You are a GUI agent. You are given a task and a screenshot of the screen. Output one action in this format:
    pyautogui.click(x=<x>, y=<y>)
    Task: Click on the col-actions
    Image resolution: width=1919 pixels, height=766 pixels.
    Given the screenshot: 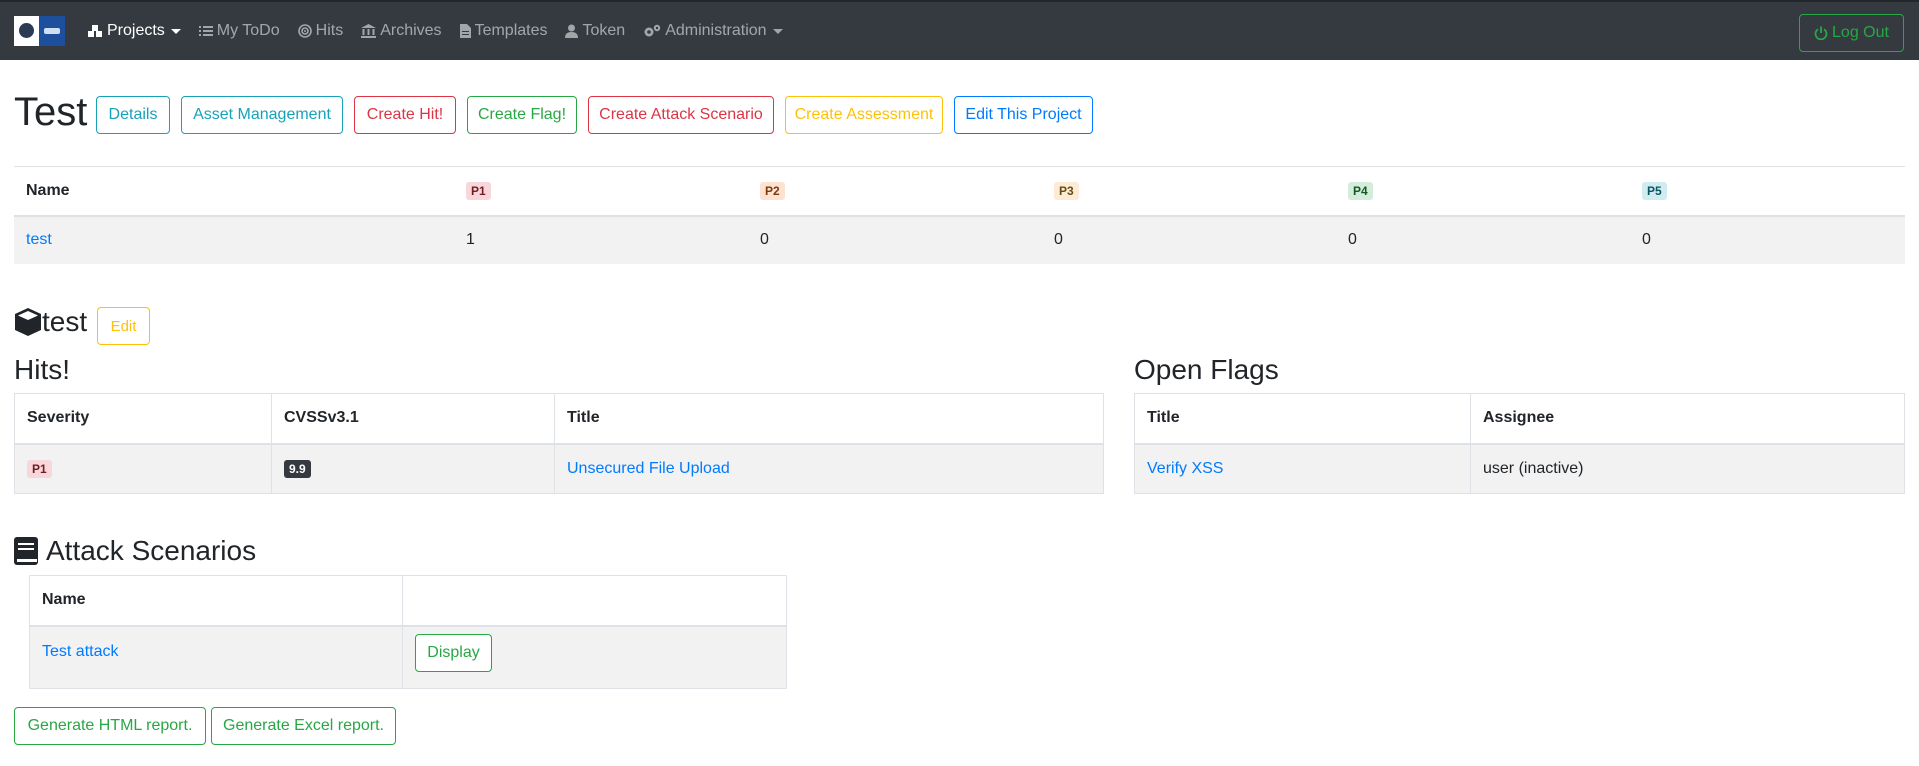 What is the action you would take?
    pyautogui.click(x=594, y=601)
    